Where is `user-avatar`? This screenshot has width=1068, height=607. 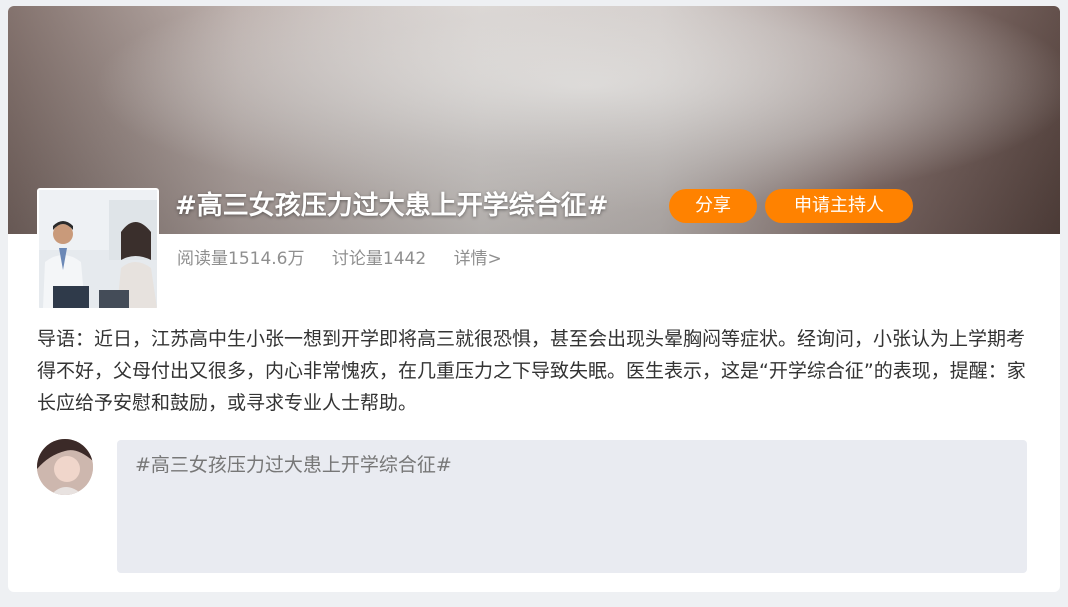
user-avatar is located at coordinates (65, 467).